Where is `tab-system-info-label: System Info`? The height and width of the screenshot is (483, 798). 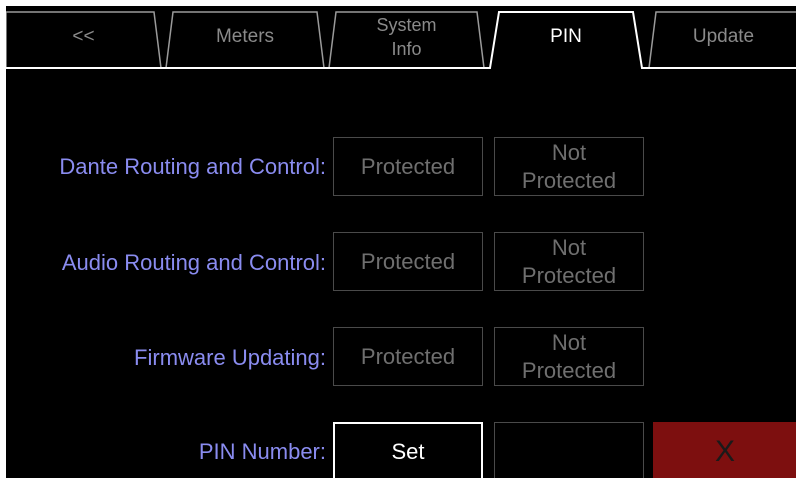 tab-system-info-label: System Info is located at coordinates (406, 37).